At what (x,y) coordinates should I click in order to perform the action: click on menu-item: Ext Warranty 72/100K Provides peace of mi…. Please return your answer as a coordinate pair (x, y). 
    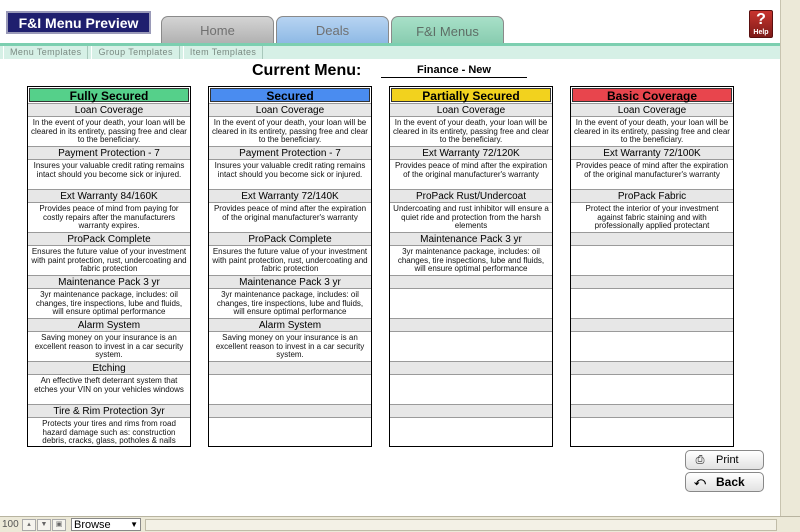
    Looking at the image, I should click on (652, 167).